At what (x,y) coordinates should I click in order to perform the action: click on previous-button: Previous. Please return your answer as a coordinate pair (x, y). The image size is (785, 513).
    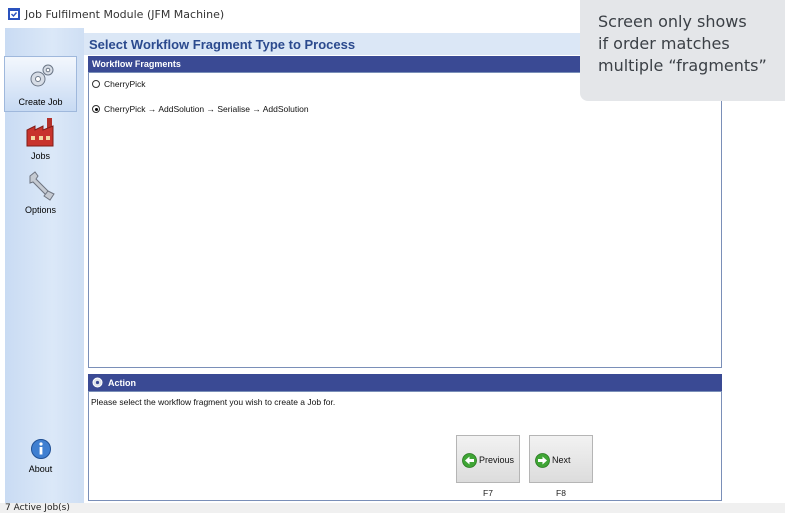
    Looking at the image, I should click on (488, 459).